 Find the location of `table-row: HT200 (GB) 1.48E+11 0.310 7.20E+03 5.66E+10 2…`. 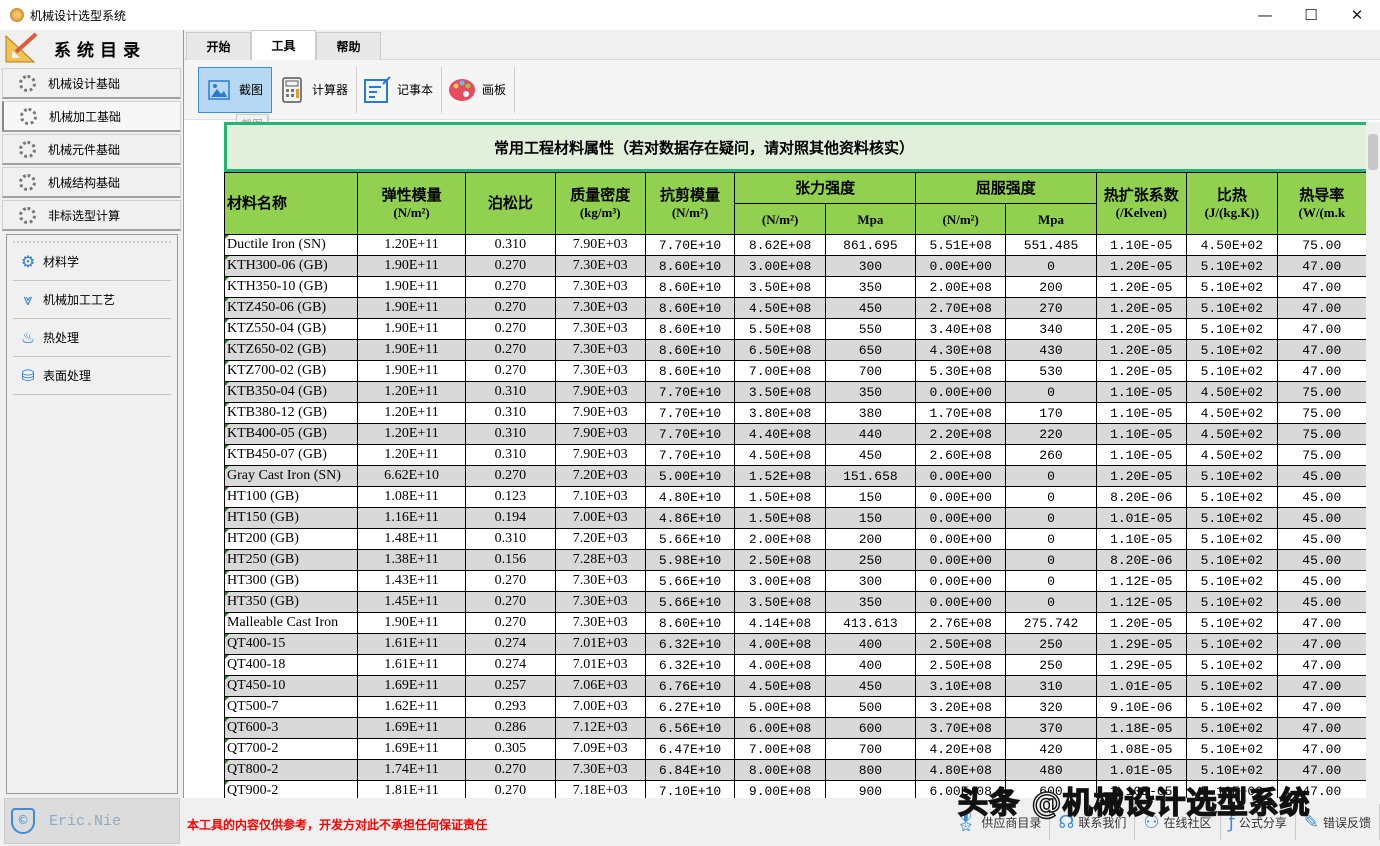

table-row: HT200 (GB) 1.48E+11 0.310 7.20E+03 5.66E+10 2… is located at coordinates (795, 539).